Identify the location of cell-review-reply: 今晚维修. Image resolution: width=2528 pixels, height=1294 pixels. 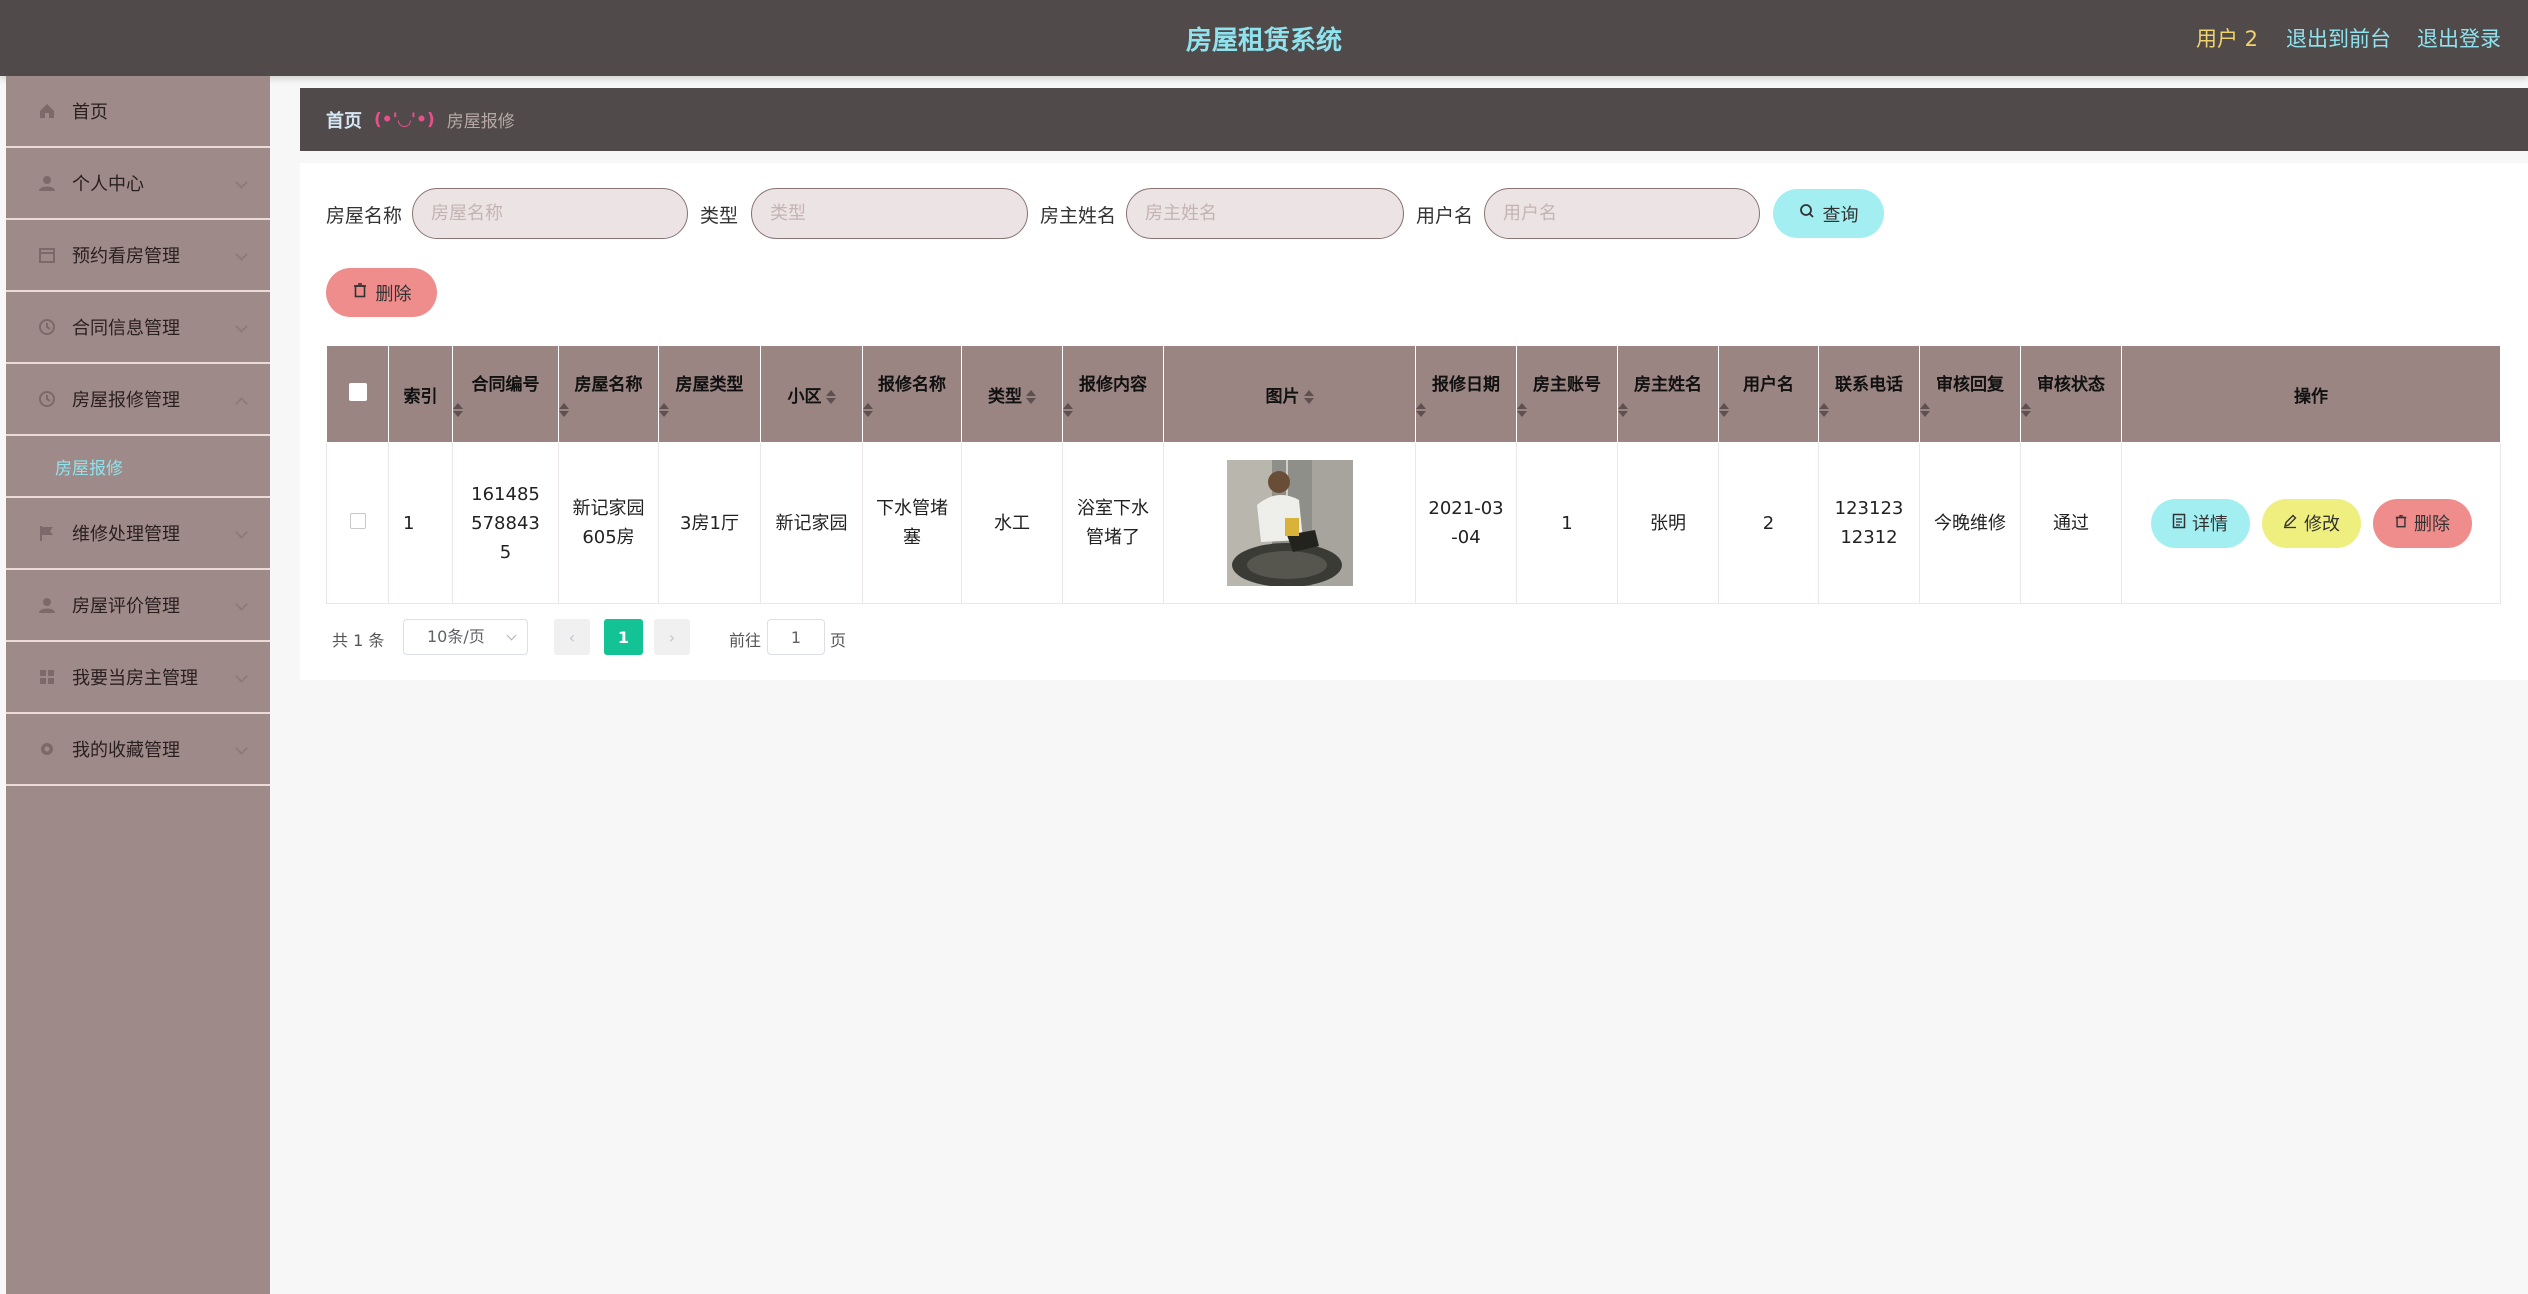
(1970, 523).